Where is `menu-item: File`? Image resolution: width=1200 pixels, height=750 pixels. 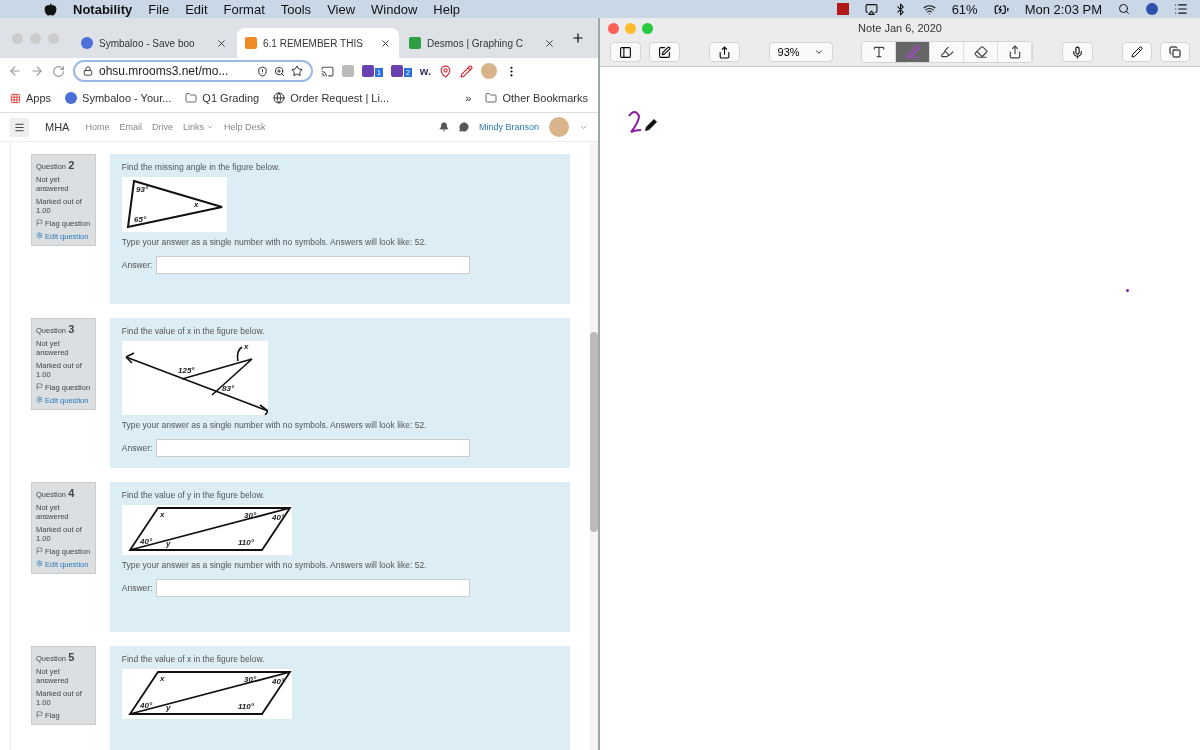 menu-item: File is located at coordinates (159, 9).